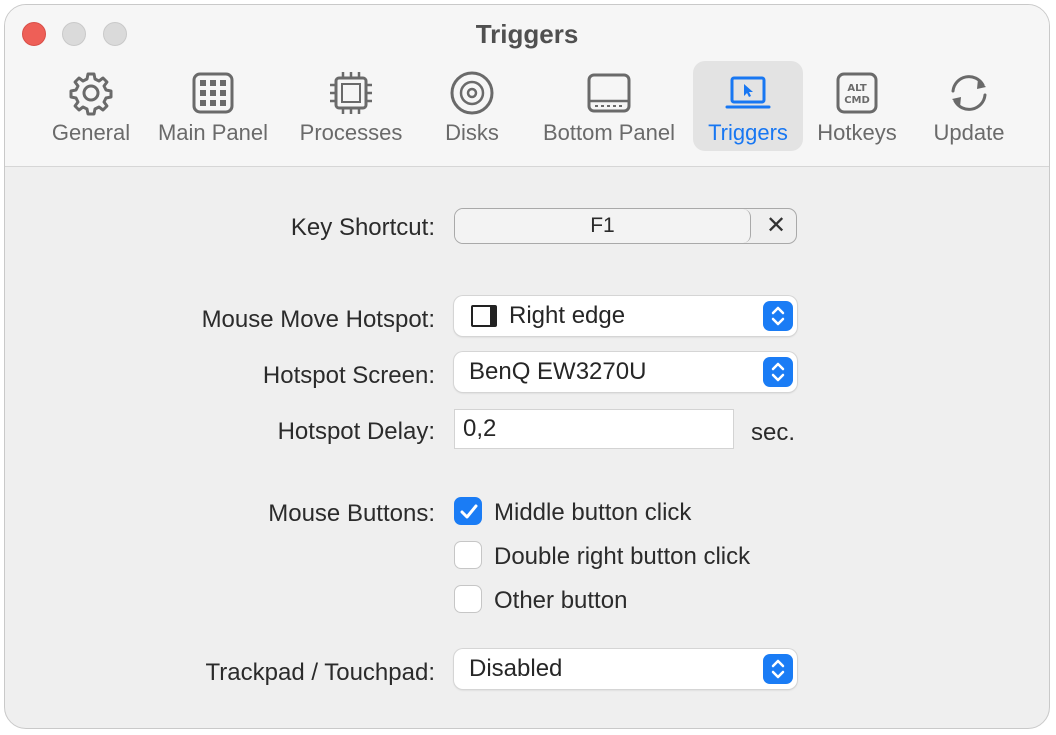  I want to click on checkmark-icon, so click(469, 511).